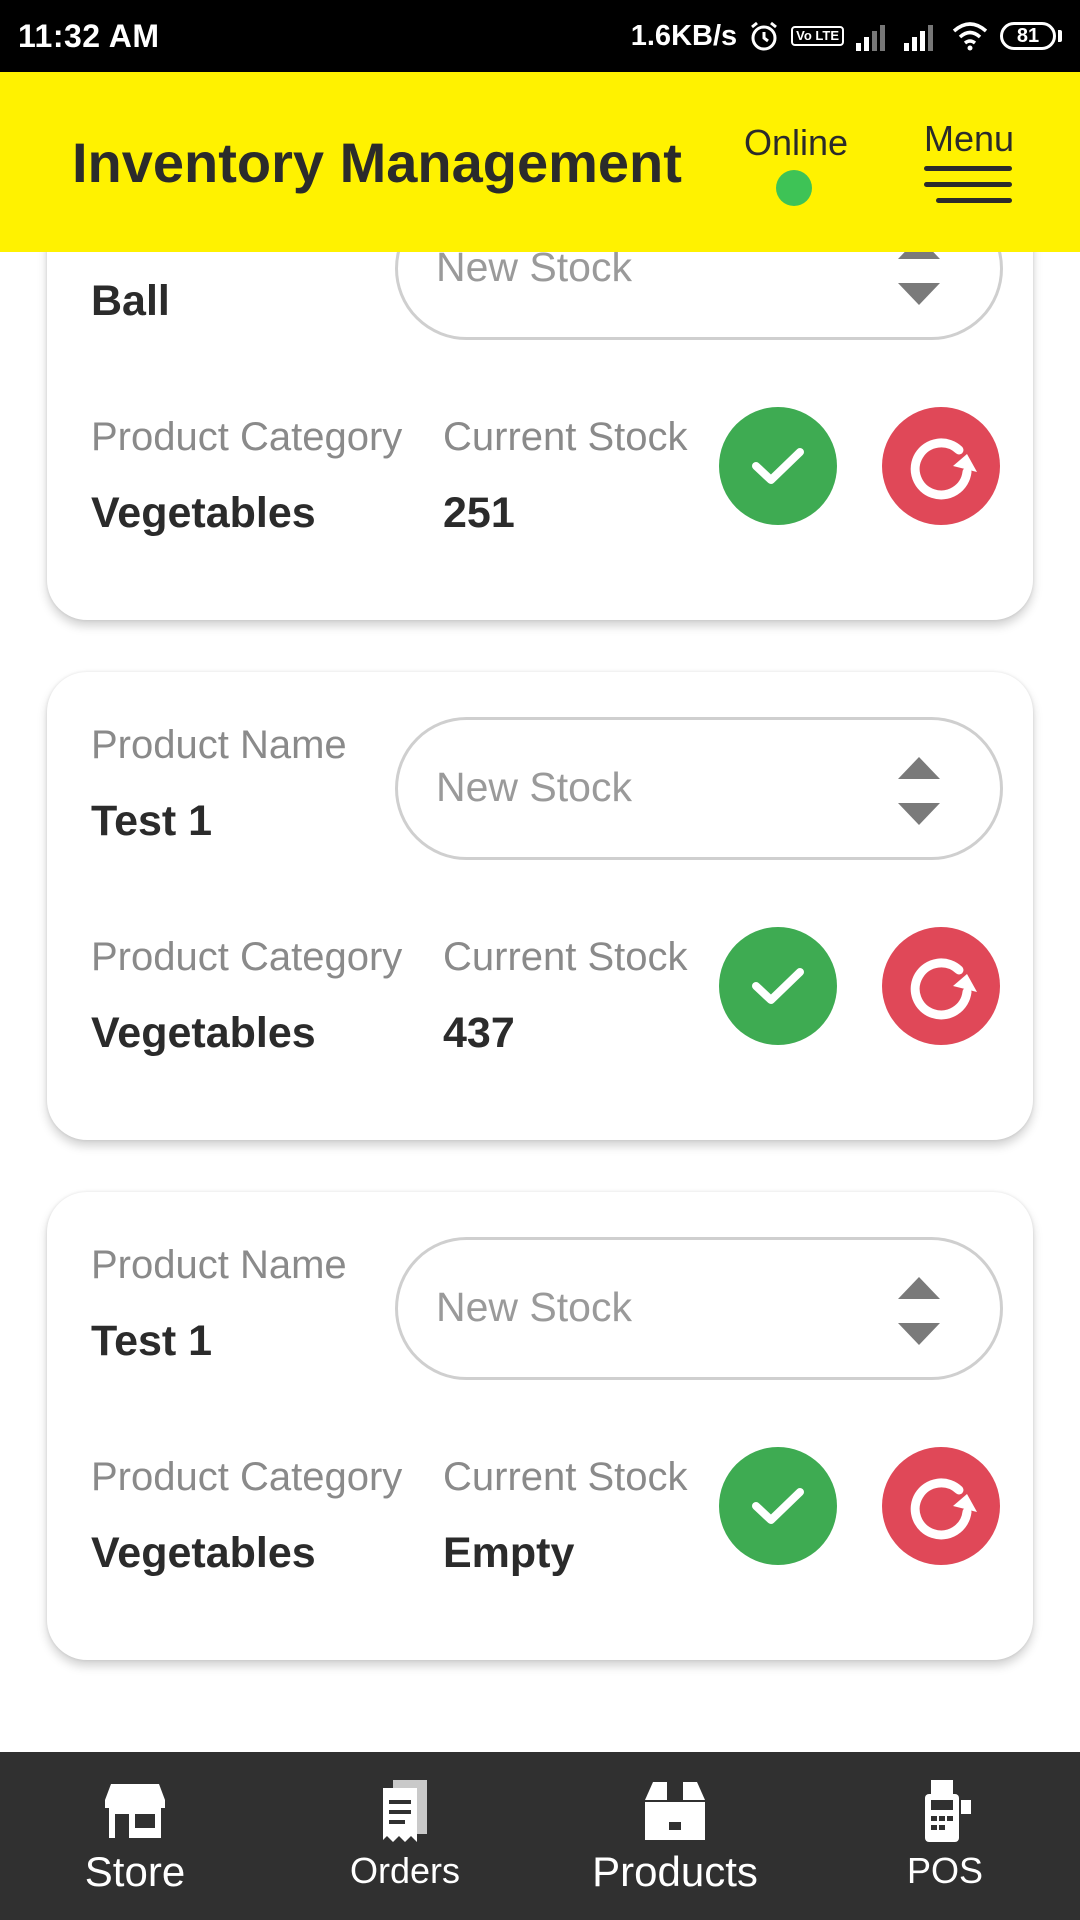  Describe the element at coordinates (684, 35) in the screenshot. I see `network-speed: 1.6KB/s` at that location.